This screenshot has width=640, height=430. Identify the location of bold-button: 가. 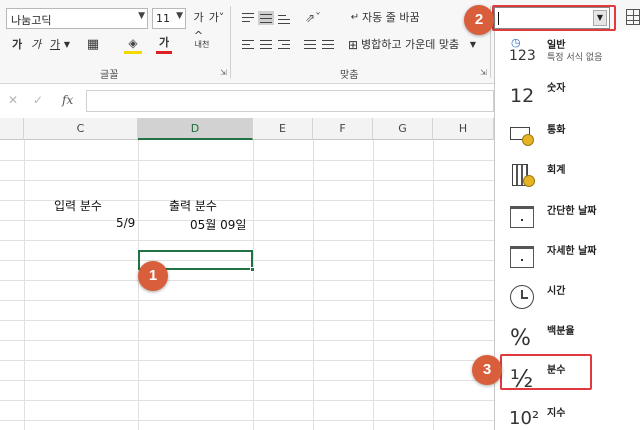
(17, 45).